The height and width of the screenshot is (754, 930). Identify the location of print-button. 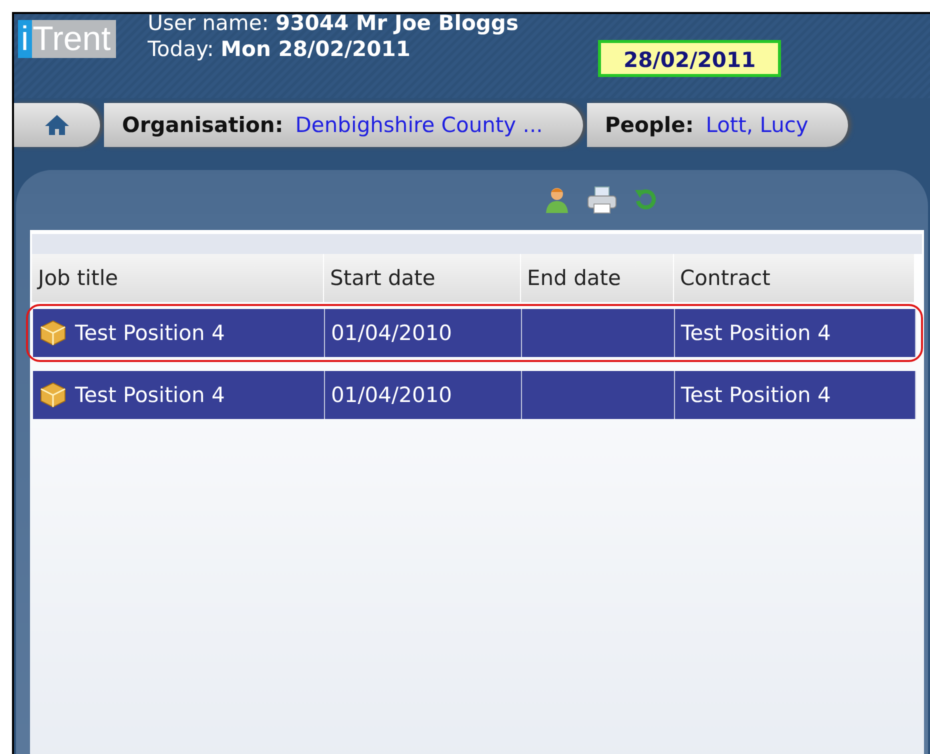
(602, 200).